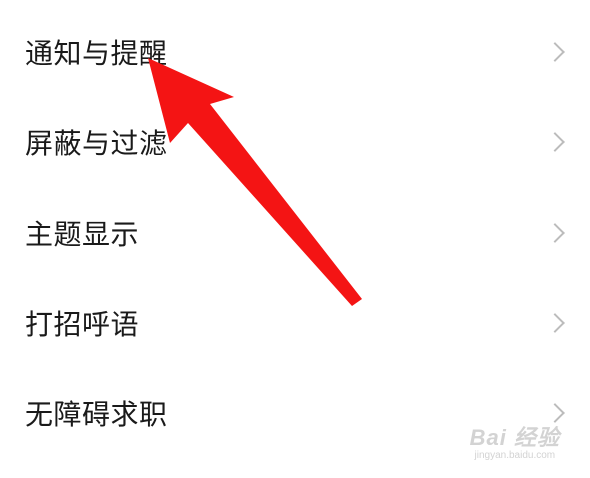  What do you see at coordinates (82, 234) in the screenshot?
I see `settings-item-label: 主题显示` at bounding box center [82, 234].